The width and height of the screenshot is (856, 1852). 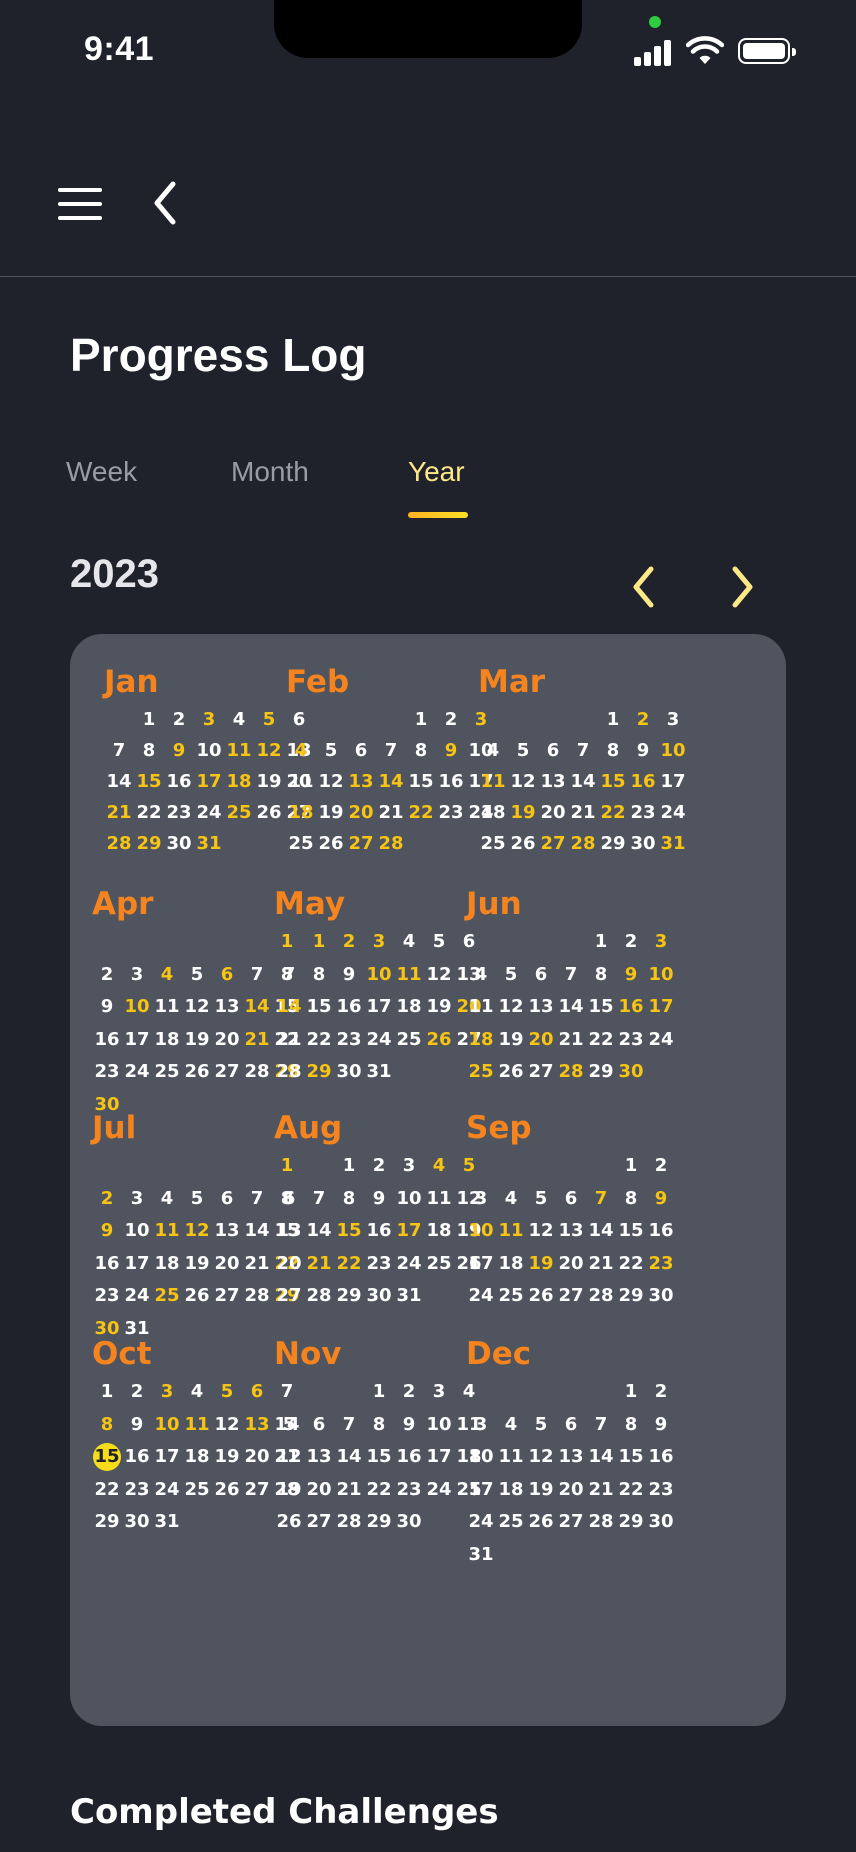 I want to click on day-cell: 6, so click(x=289, y=1199).